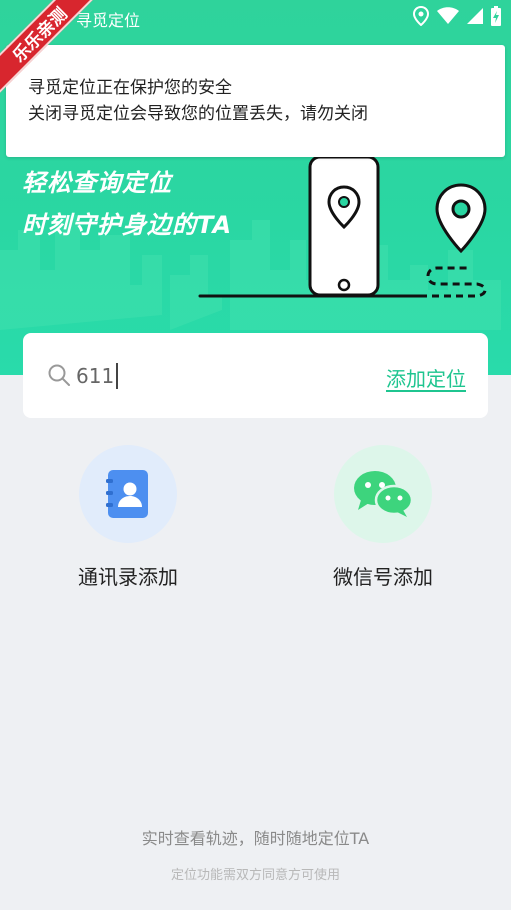 Image resolution: width=511 pixels, height=910 pixels. What do you see at coordinates (383, 577) in the screenshot?
I see `wechat-add-label: 微信号添加` at bounding box center [383, 577].